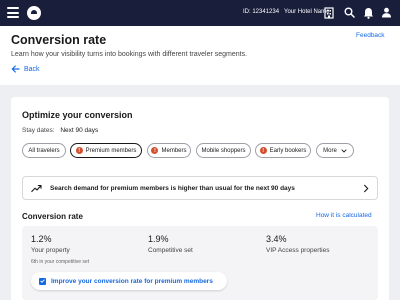  What do you see at coordinates (170, 250) in the screenshot?
I see `stat-label-competitive-set: Competitive set` at bounding box center [170, 250].